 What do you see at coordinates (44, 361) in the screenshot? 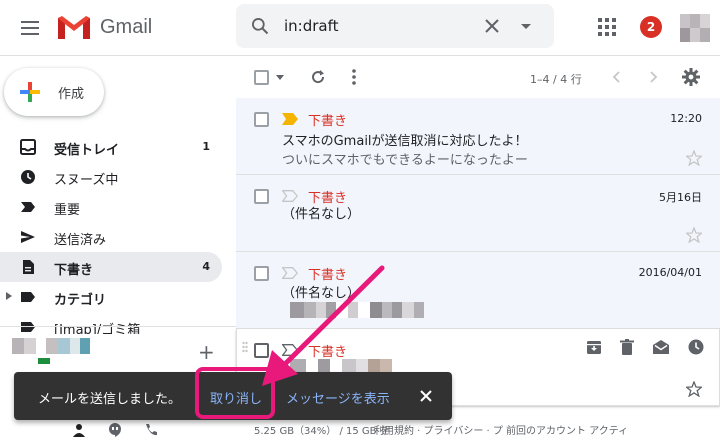
I see `online-status-dot` at bounding box center [44, 361].